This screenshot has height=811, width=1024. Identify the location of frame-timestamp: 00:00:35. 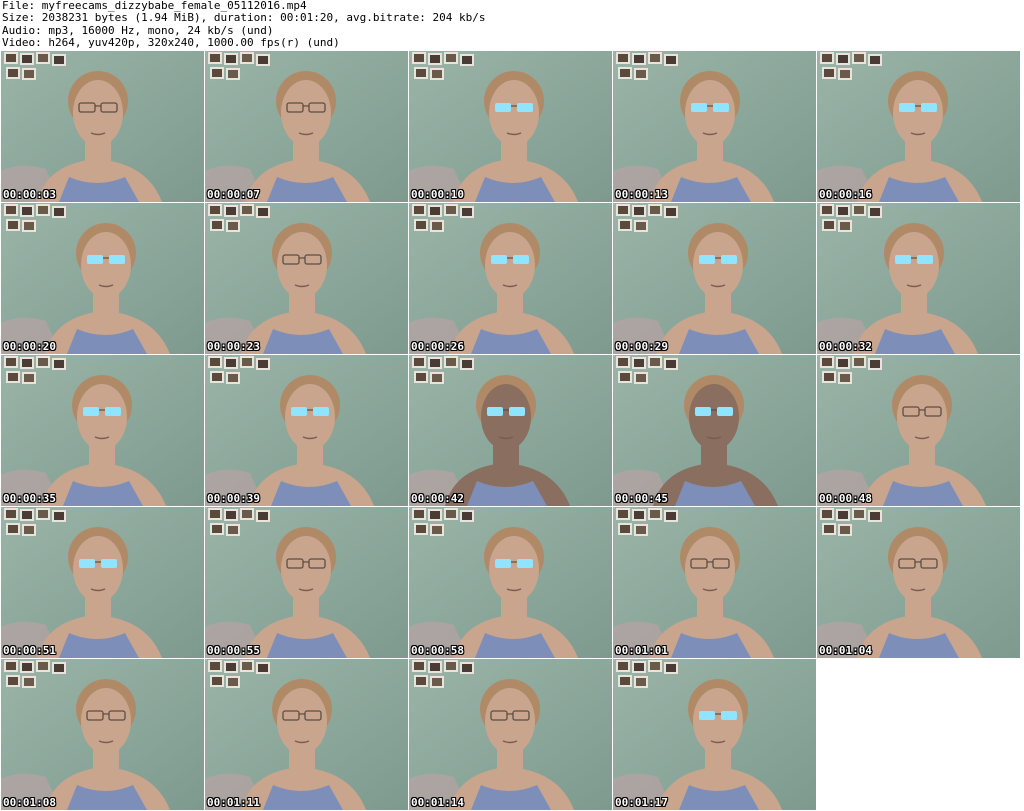
(29, 498).